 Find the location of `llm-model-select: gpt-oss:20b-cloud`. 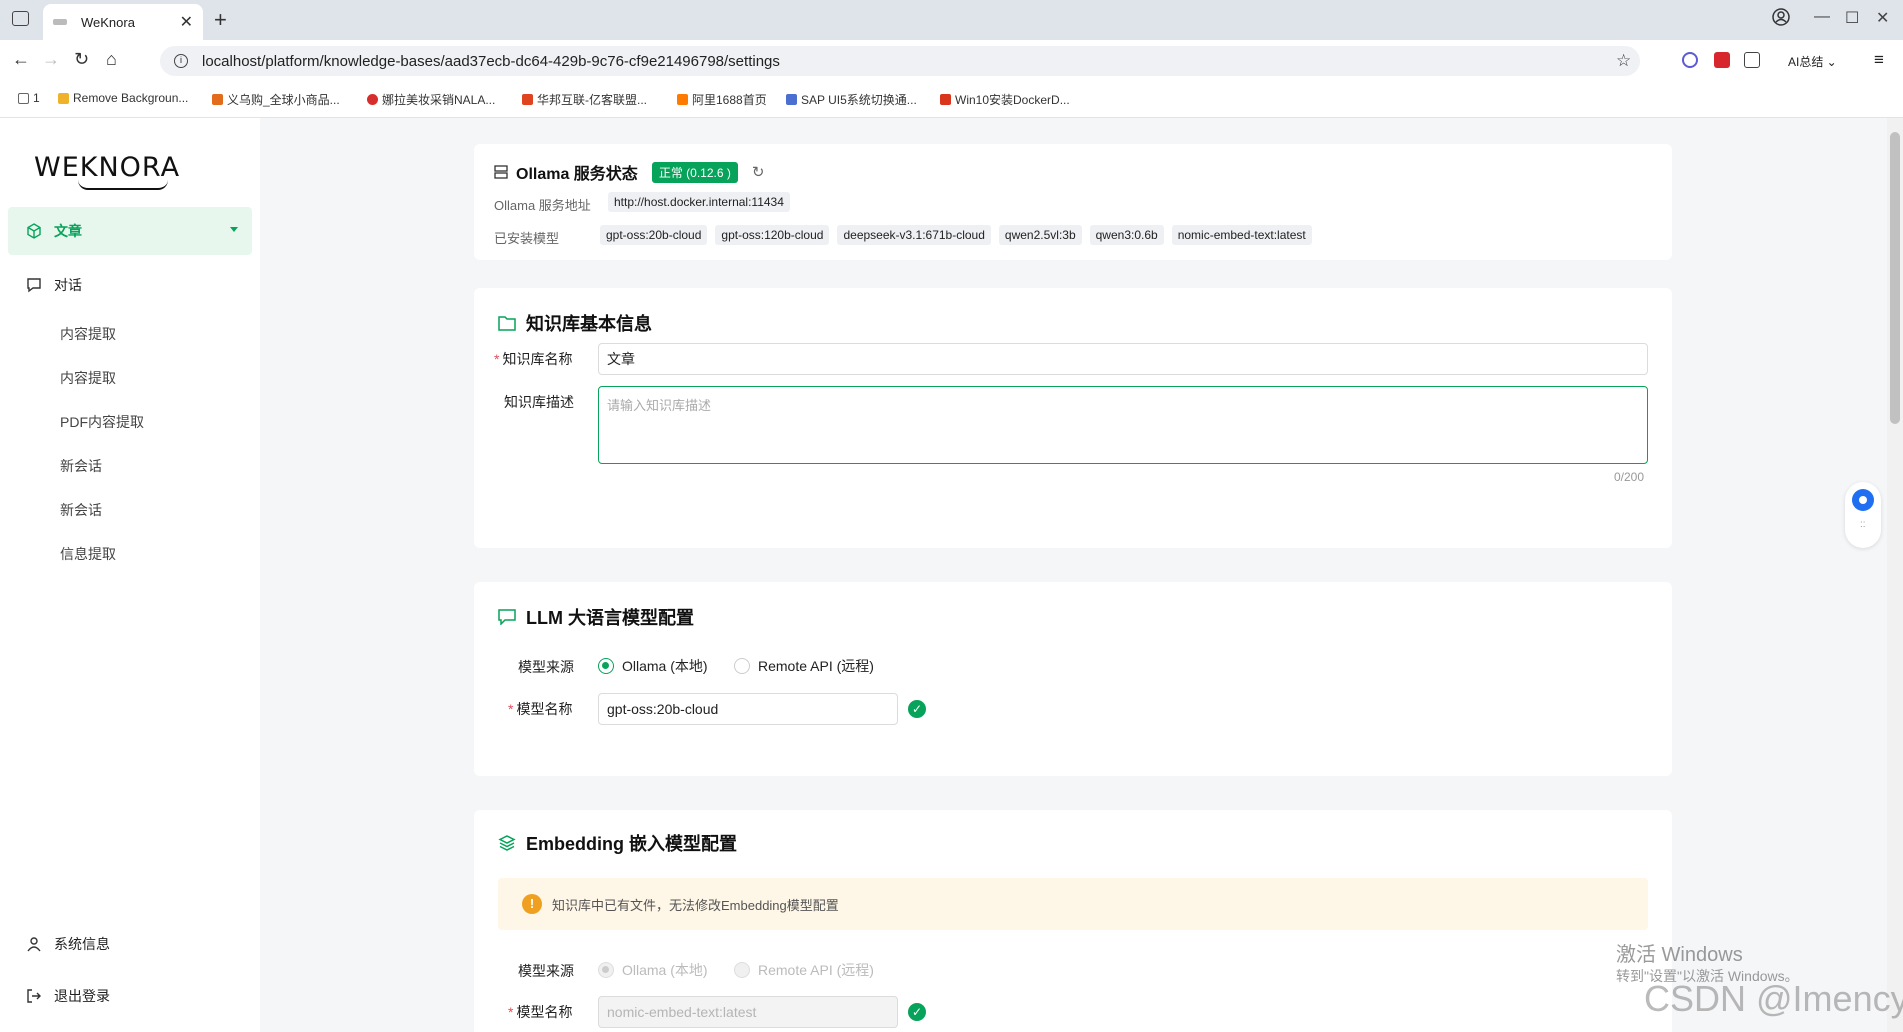

llm-model-select: gpt-oss:20b-cloud is located at coordinates (748, 709).